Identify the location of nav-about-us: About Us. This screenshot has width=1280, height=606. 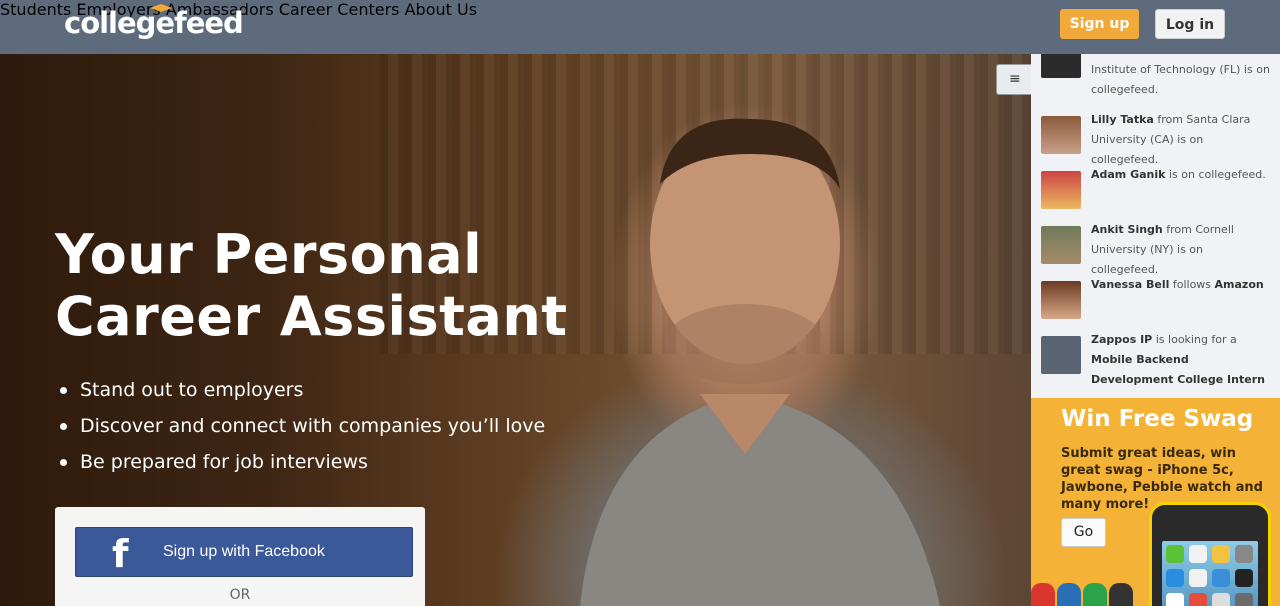
(441, 9).